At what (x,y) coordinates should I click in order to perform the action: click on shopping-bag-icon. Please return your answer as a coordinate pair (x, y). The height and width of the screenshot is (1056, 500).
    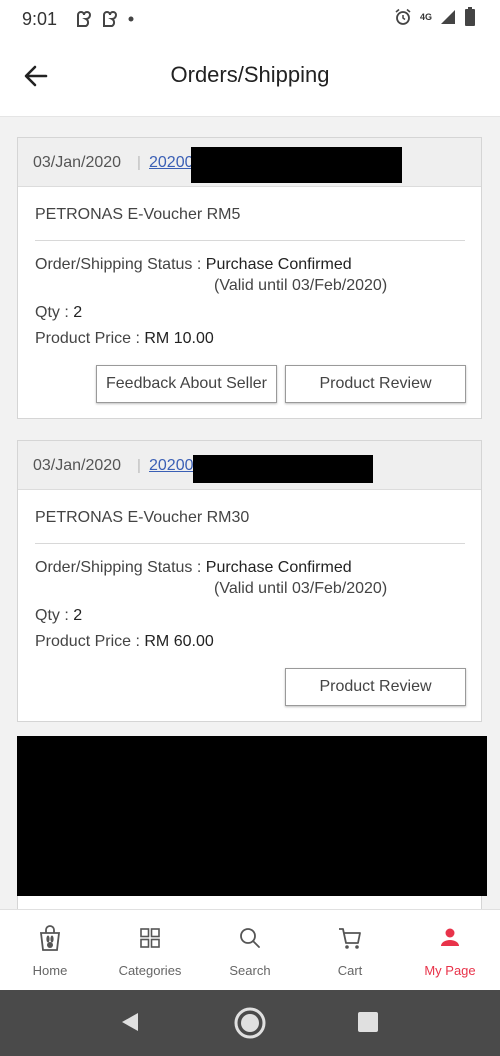
    Looking at the image, I should click on (50, 938).